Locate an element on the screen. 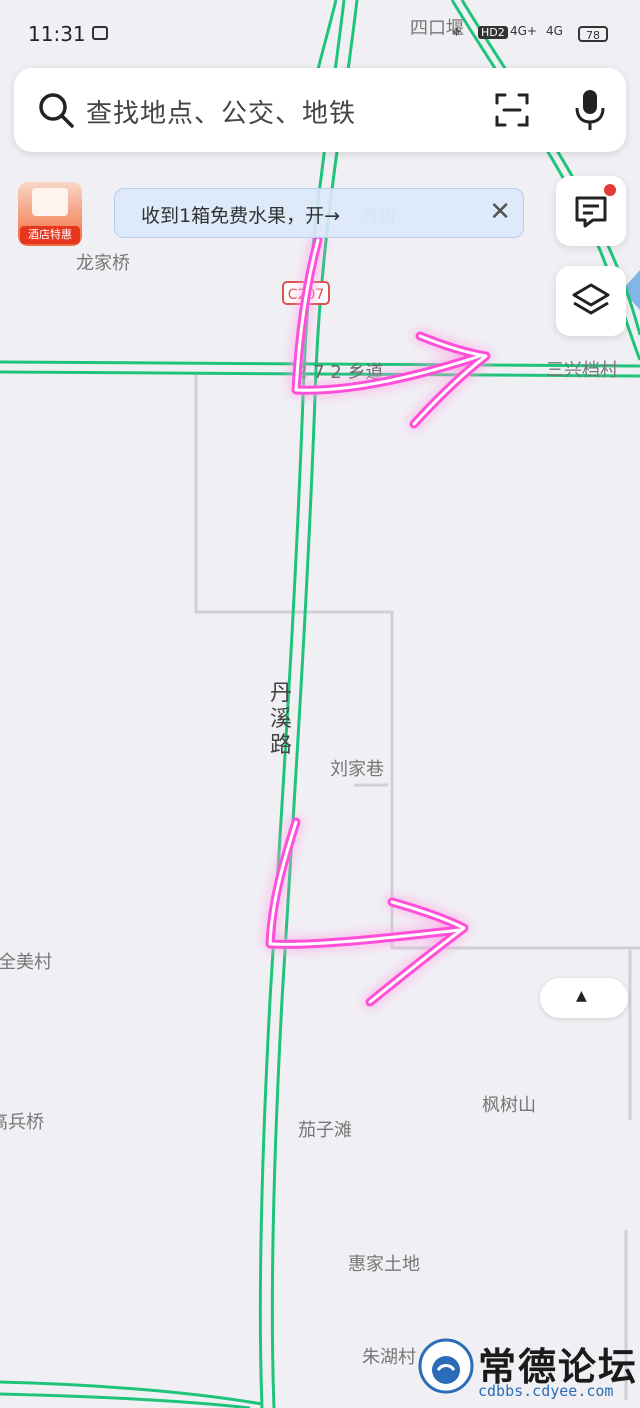  place-qiezitan: 茄子滩 is located at coordinates (325, 1130).